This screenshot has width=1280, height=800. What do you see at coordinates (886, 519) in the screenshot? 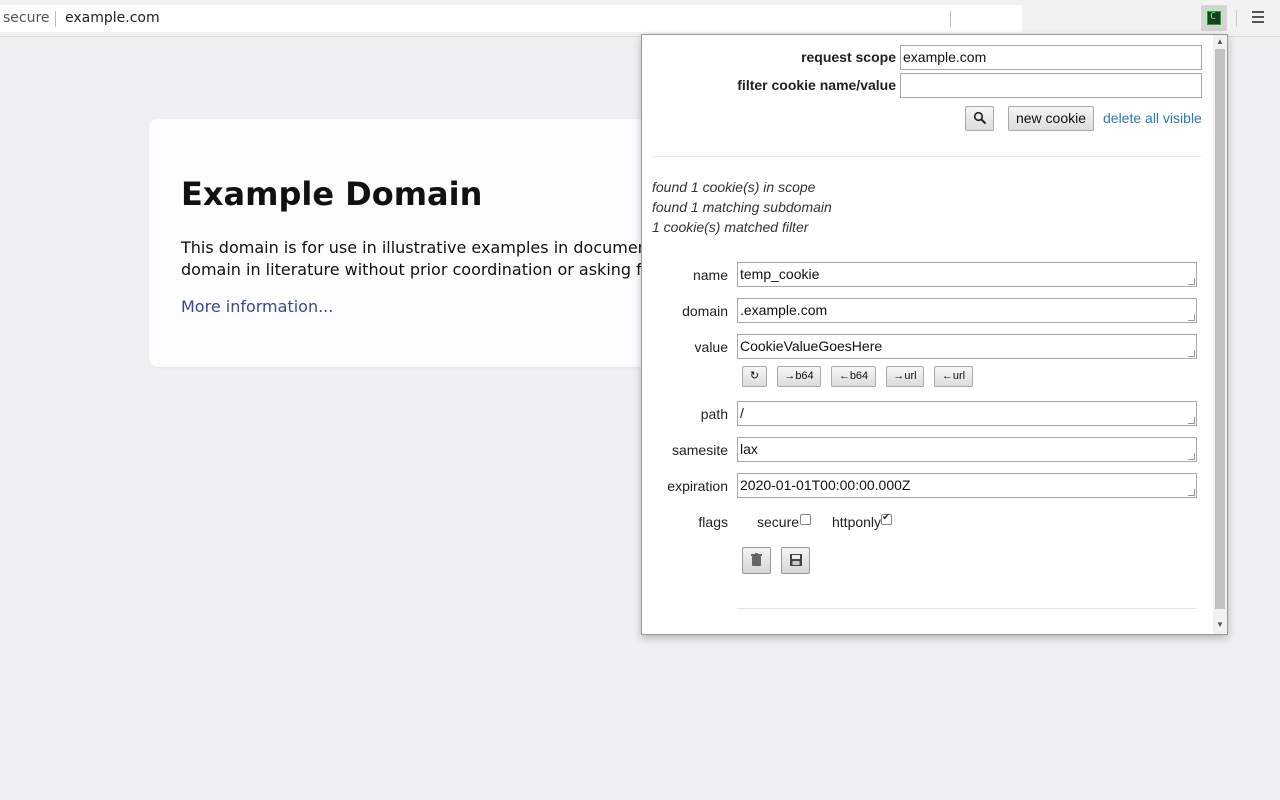
I see `httponly-checkbox` at bounding box center [886, 519].